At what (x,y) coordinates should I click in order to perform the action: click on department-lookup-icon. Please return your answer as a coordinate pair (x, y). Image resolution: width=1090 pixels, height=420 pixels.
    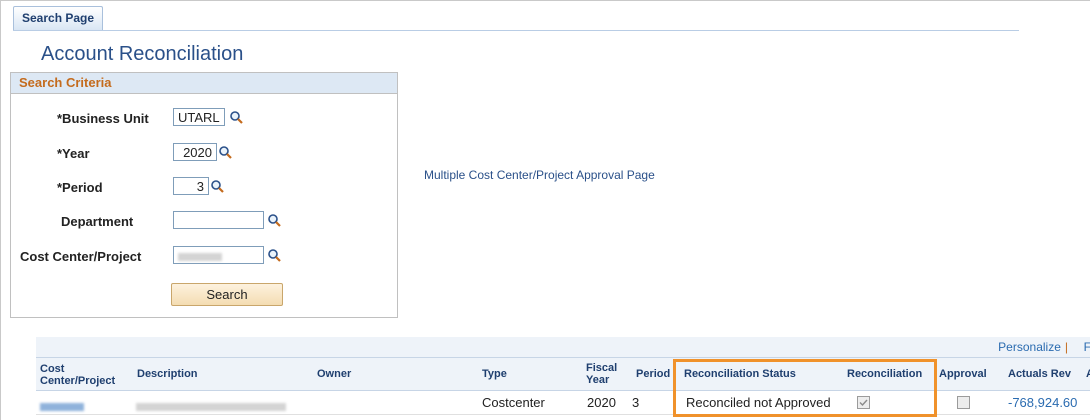
    Looking at the image, I should click on (274, 220).